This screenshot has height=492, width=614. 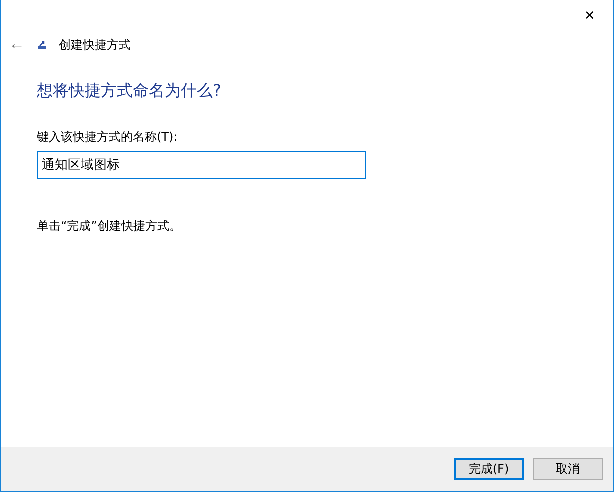 I want to click on cancel-button: 取消, so click(x=568, y=469).